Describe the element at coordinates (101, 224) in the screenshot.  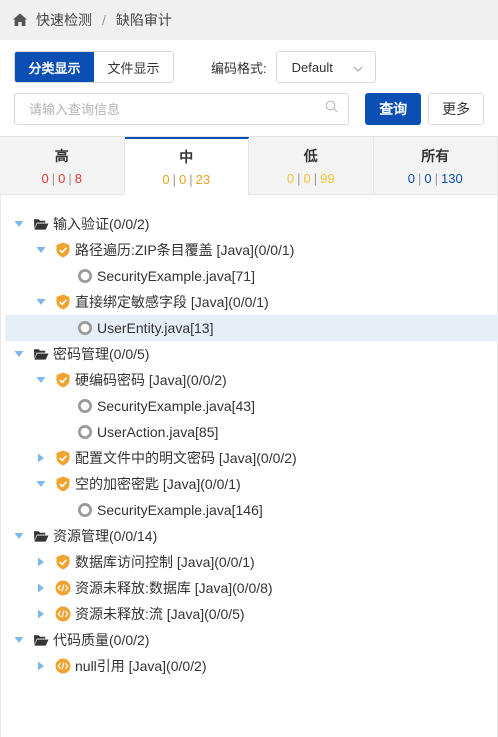
I see `tree-label: 输入验证(0/0/2)` at that location.